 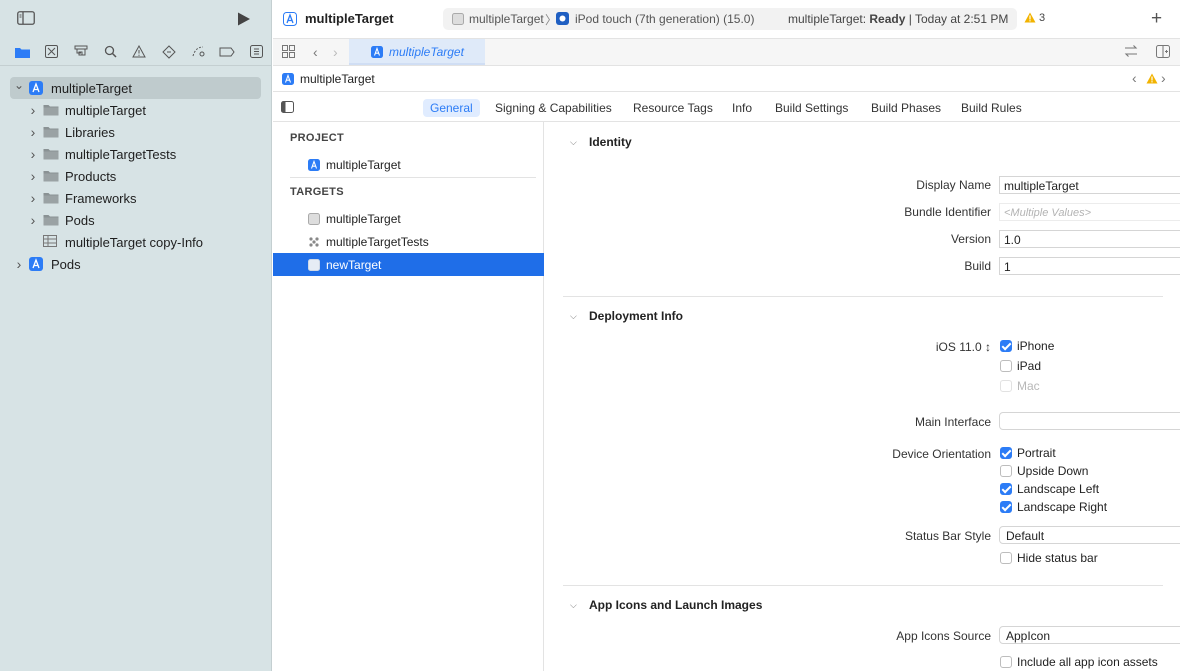 What do you see at coordinates (315, 52) in the screenshot?
I see `back-chevron-icon: ‹` at bounding box center [315, 52].